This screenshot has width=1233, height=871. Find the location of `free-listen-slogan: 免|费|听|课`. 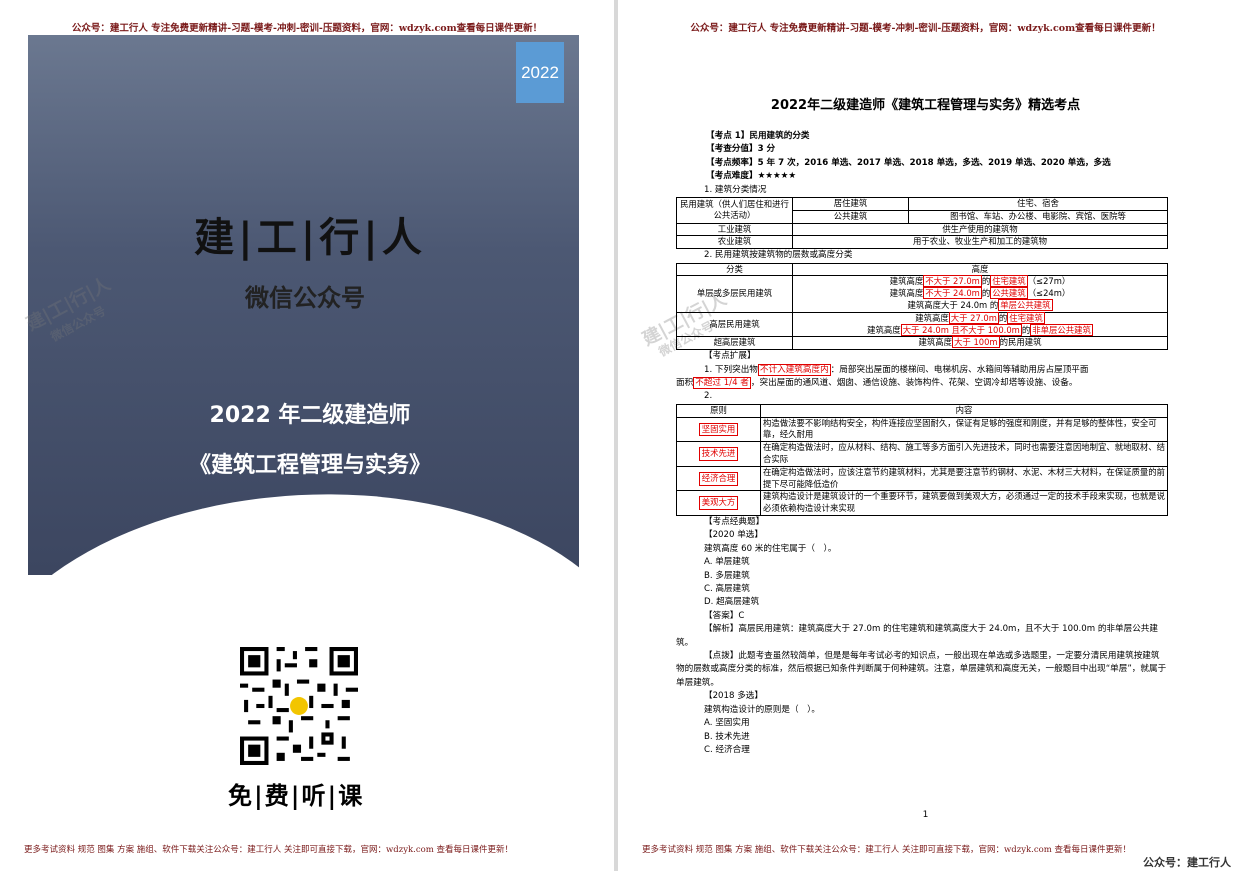

free-listen-slogan: 免|费|听|课 is located at coordinates (296, 795).